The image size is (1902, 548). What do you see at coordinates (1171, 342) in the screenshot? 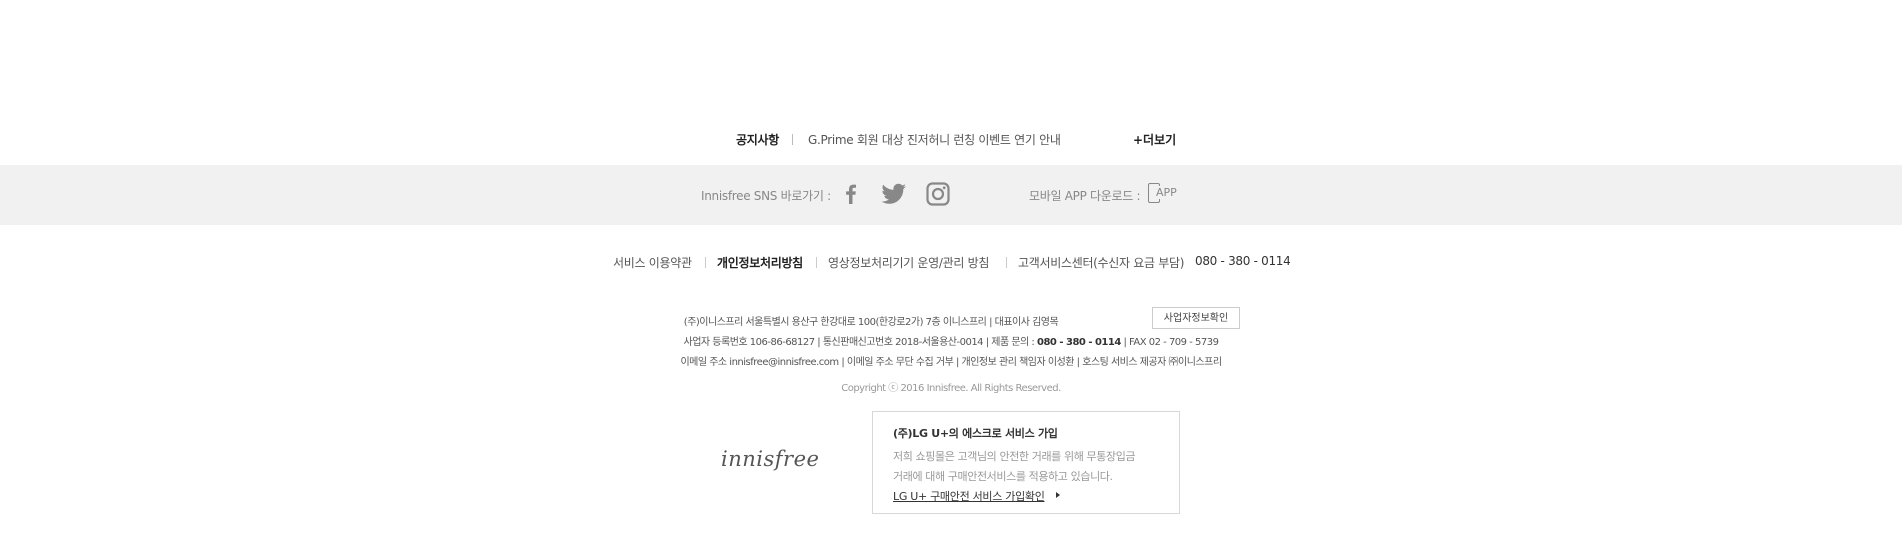
I see `company-fax: | FAX 02 - 709 - 5739` at bounding box center [1171, 342].